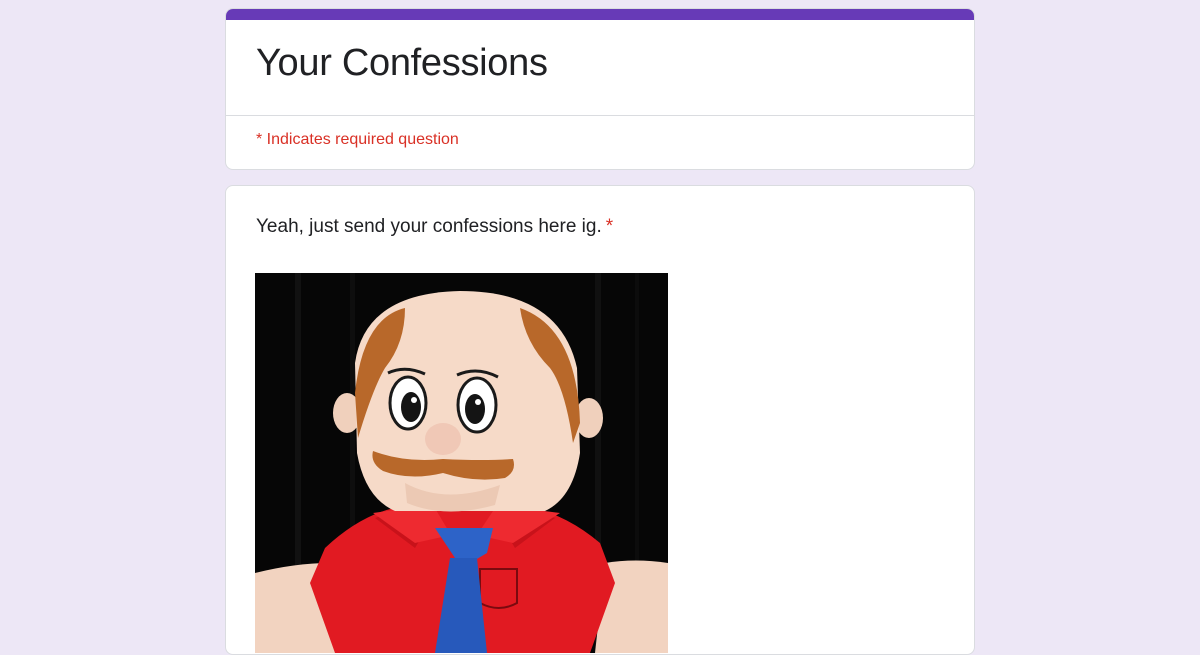  What do you see at coordinates (402, 63) in the screenshot?
I see `form-title: Your Confessions` at bounding box center [402, 63].